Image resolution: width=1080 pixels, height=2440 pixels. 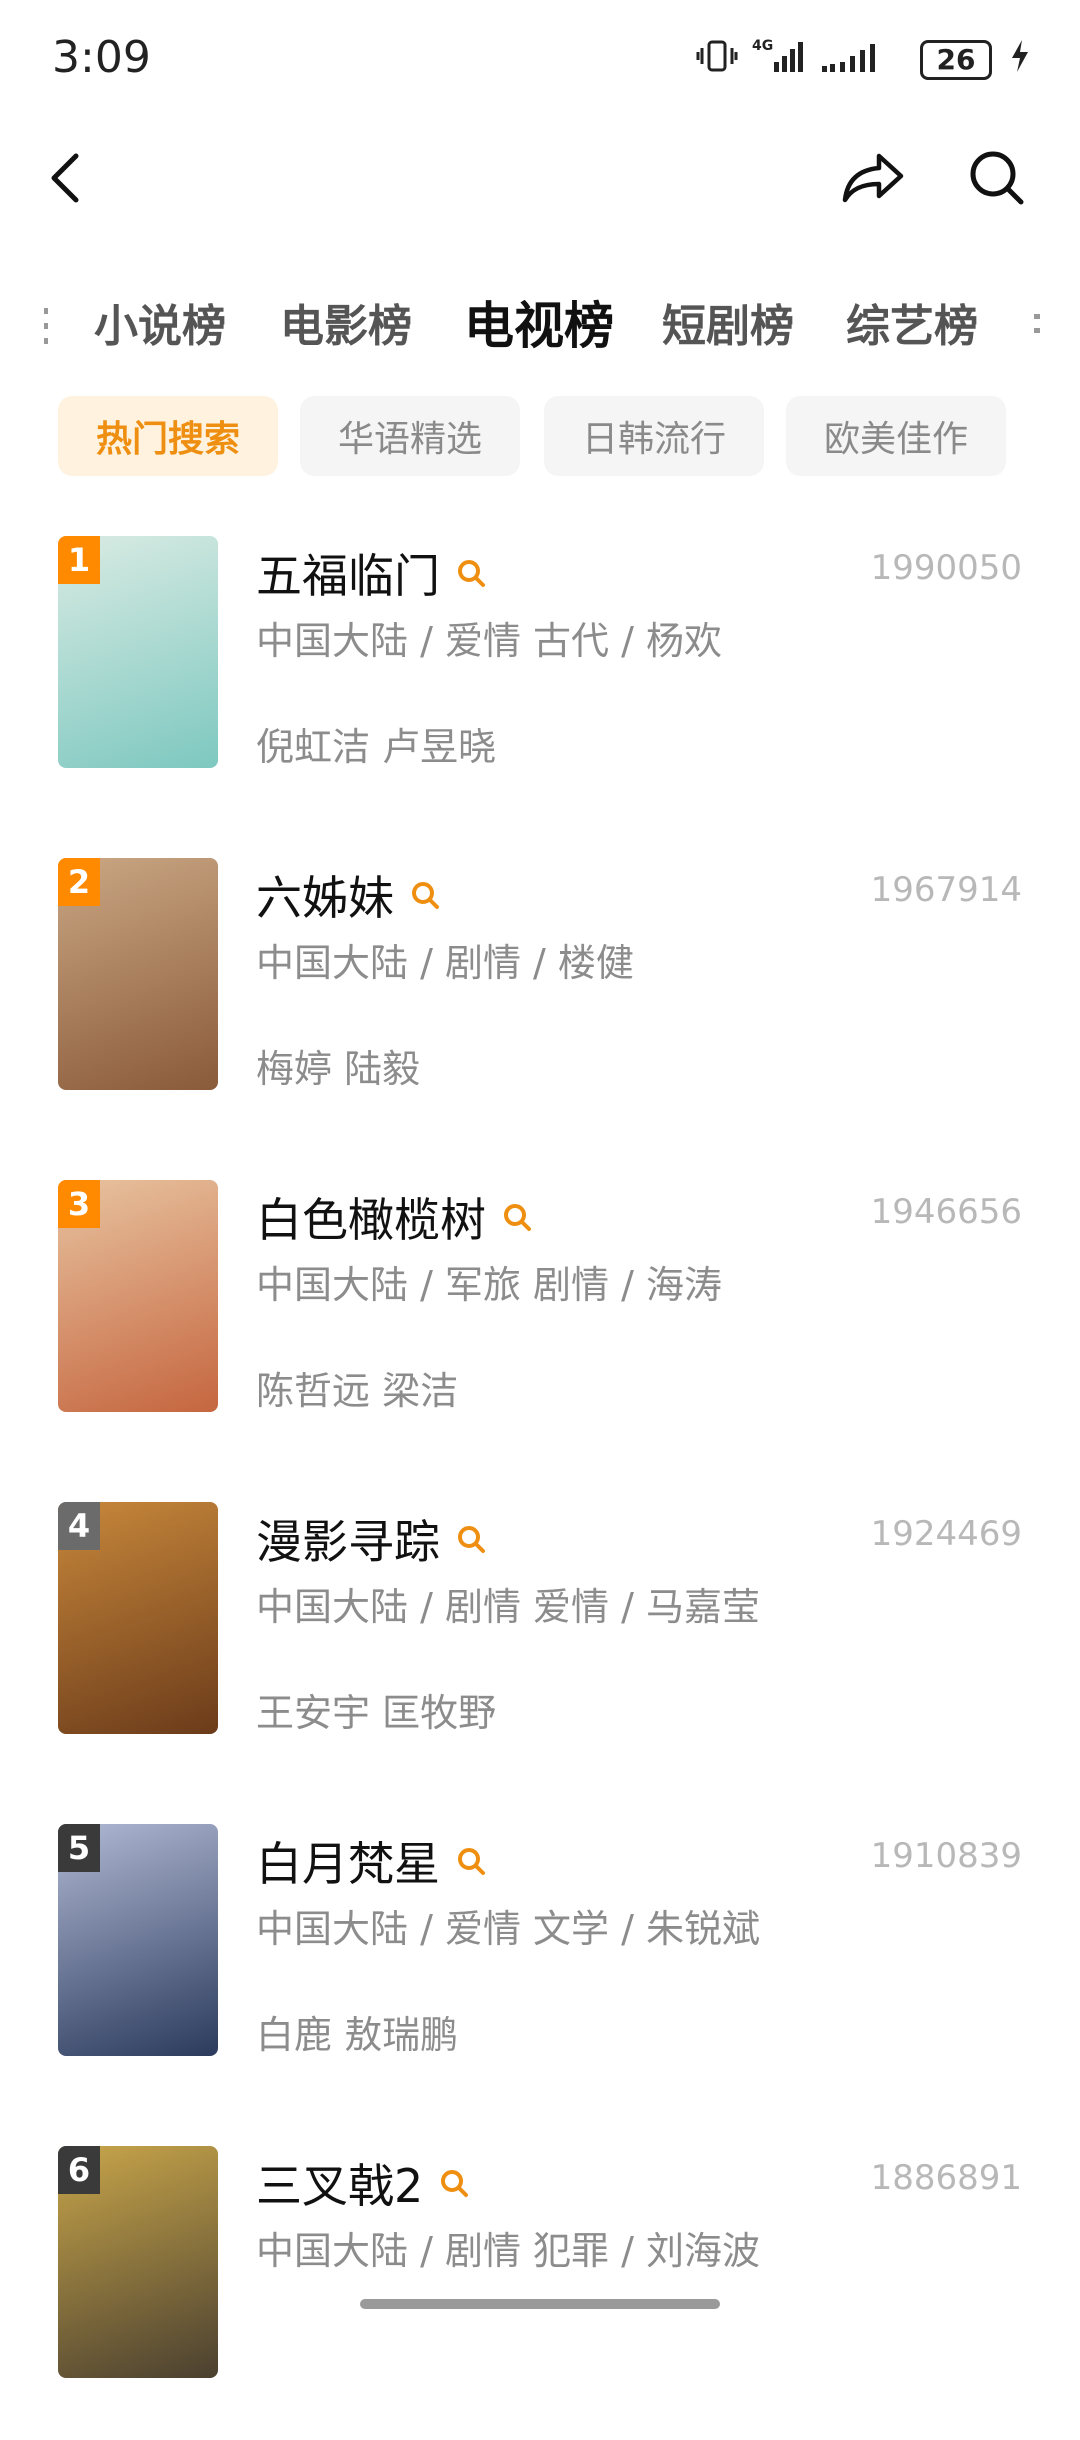 I want to click on share-icon, so click(x=873, y=178).